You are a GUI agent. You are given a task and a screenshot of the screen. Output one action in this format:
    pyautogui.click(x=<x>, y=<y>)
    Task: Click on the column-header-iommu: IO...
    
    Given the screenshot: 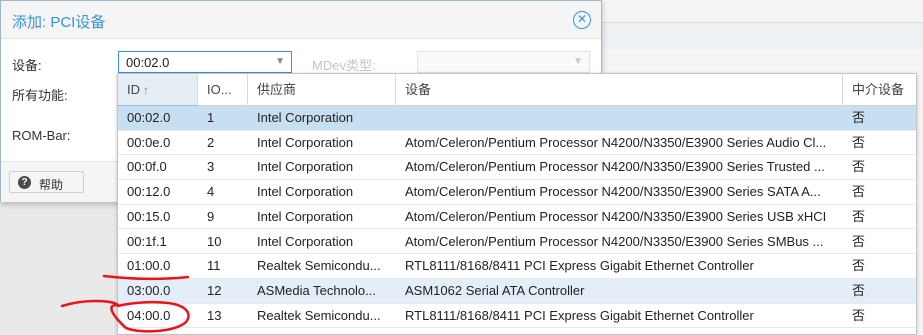 What is the action you would take?
    pyautogui.click(x=223, y=90)
    